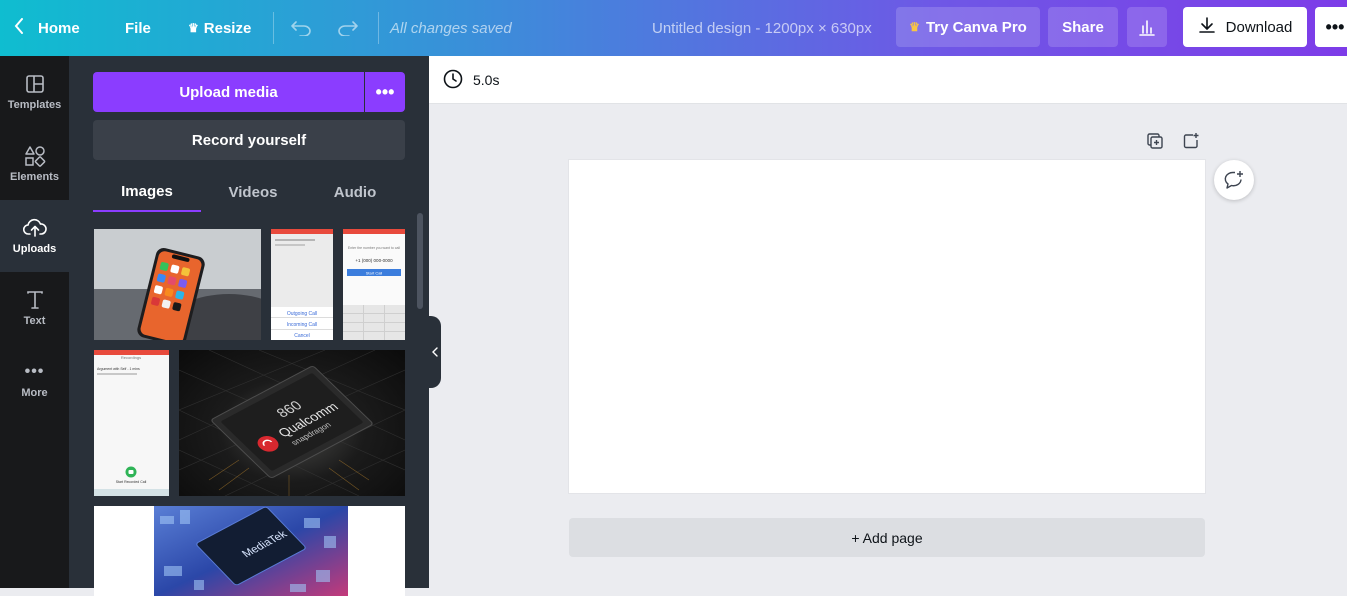 The image size is (1347, 596). Describe the element at coordinates (253, 192) in the screenshot. I see `tab-videos: Videos` at that location.